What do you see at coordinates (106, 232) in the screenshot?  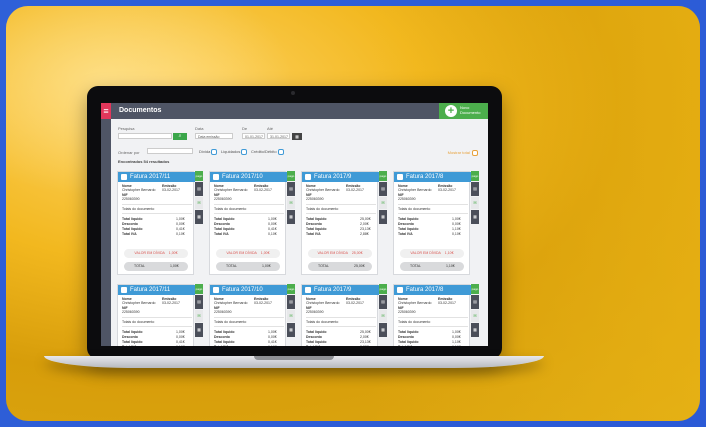 I see `sidebar` at bounding box center [106, 232].